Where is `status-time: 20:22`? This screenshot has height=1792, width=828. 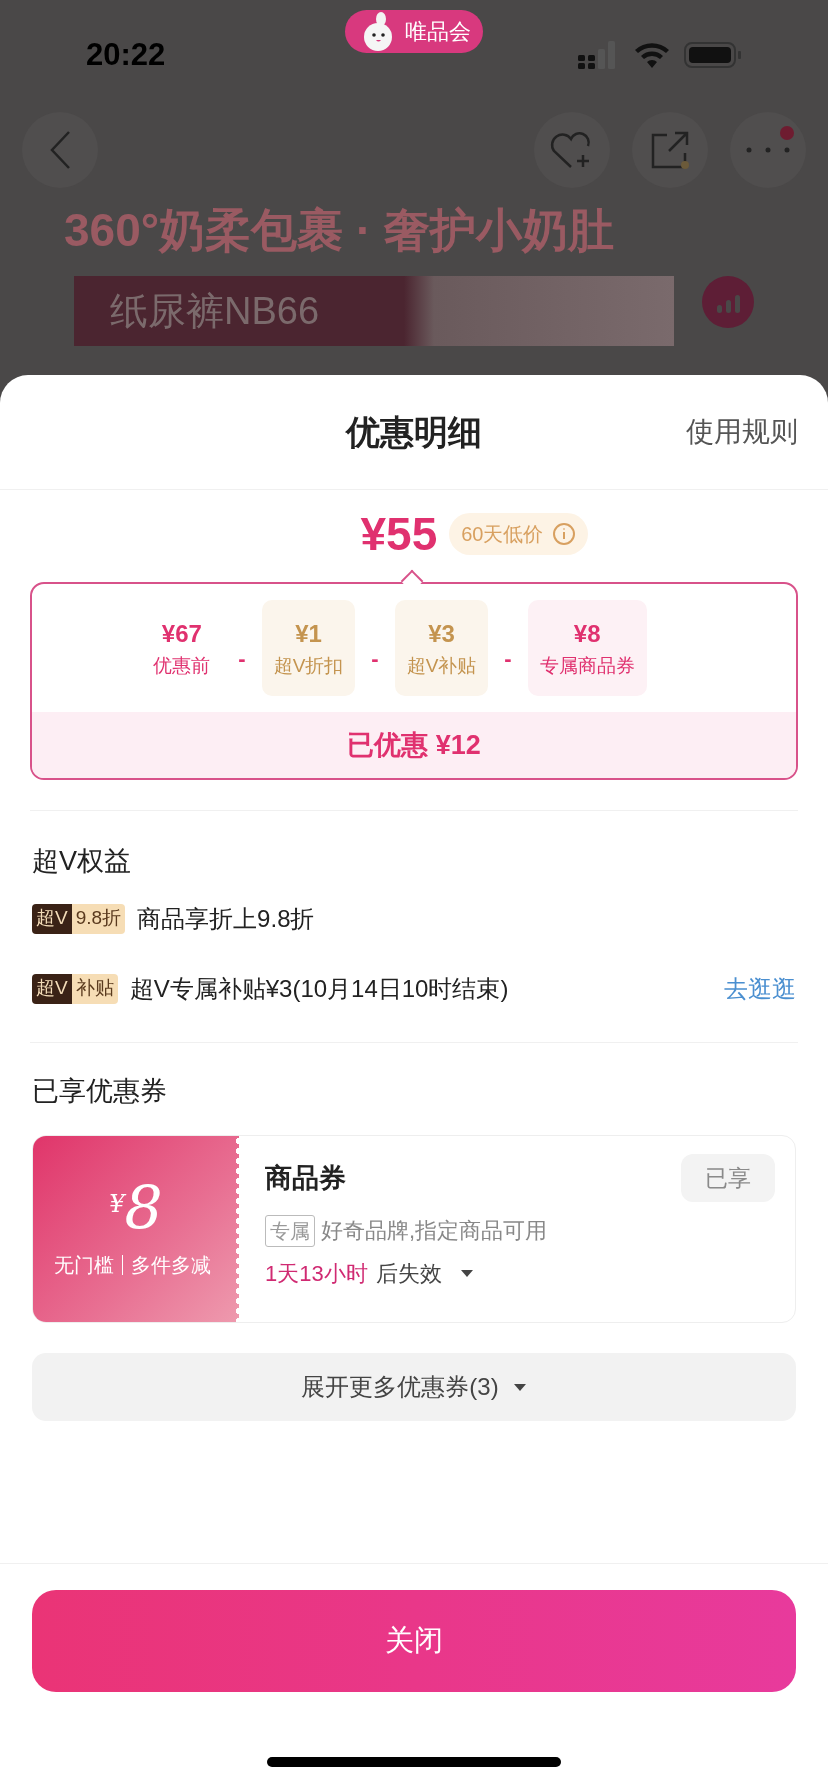
status-time: 20:22 is located at coordinates (126, 54).